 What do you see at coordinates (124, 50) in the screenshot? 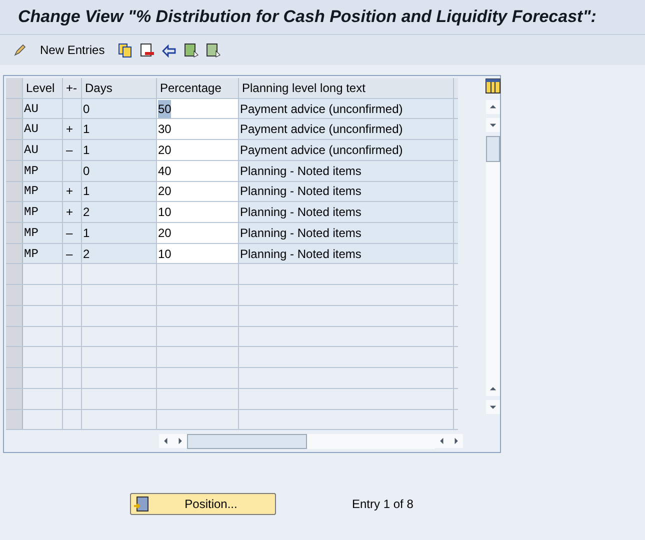
I see `copy-icon` at bounding box center [124, 50].